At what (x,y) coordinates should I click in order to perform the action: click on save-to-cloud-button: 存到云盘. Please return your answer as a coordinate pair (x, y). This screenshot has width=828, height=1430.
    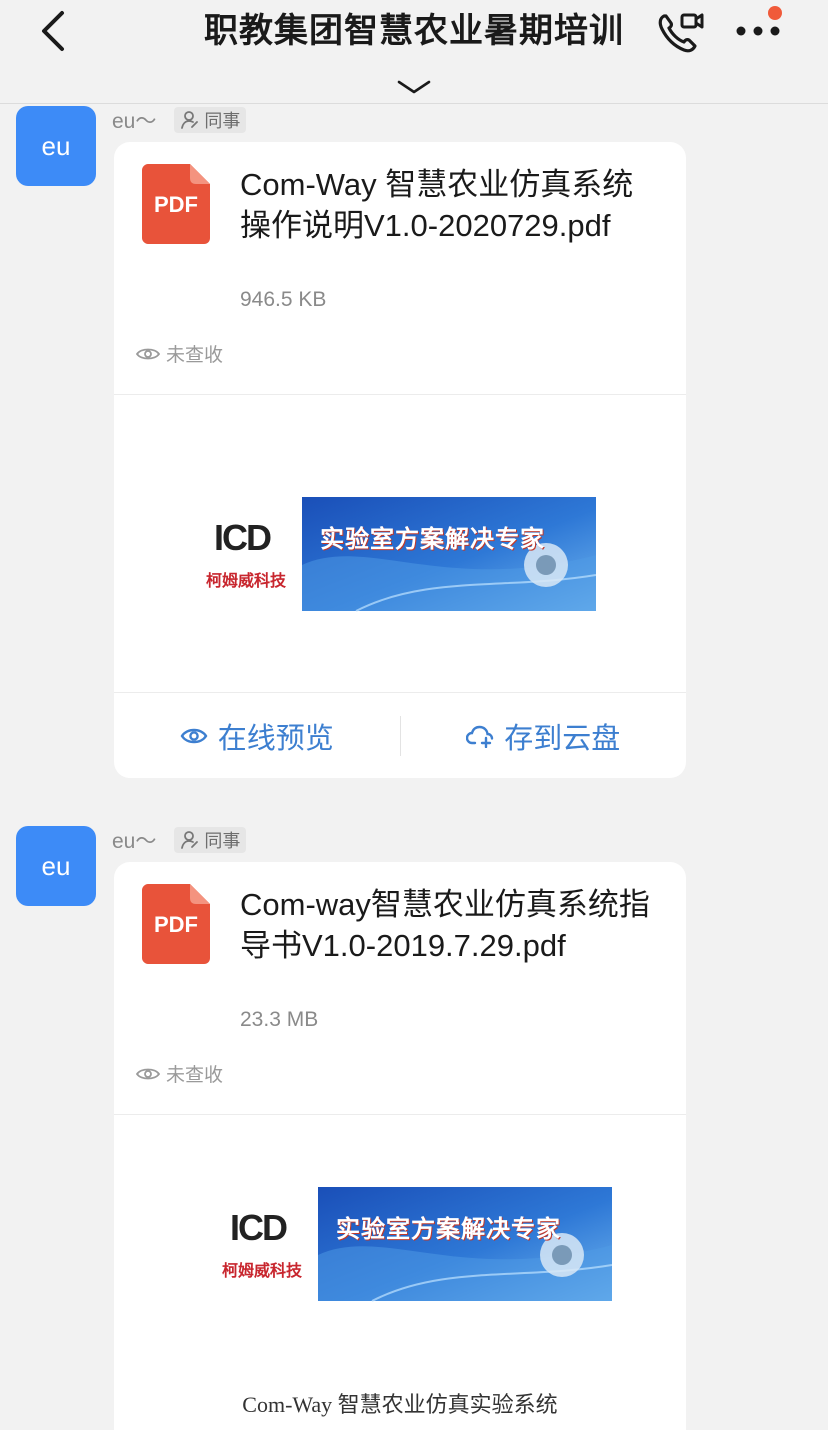
    Looking at the image, I should click on (544, 735).